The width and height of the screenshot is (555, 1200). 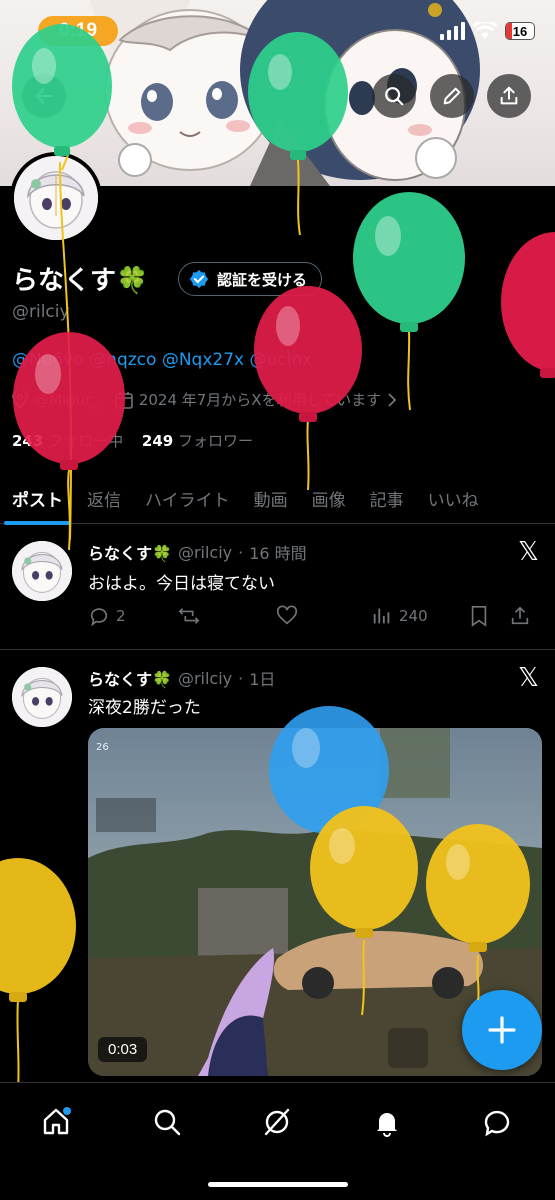 What do you see at coordinates (20, 399) in the screenshot?
I see `location-pin-icon` at bounding box center [20, 399].